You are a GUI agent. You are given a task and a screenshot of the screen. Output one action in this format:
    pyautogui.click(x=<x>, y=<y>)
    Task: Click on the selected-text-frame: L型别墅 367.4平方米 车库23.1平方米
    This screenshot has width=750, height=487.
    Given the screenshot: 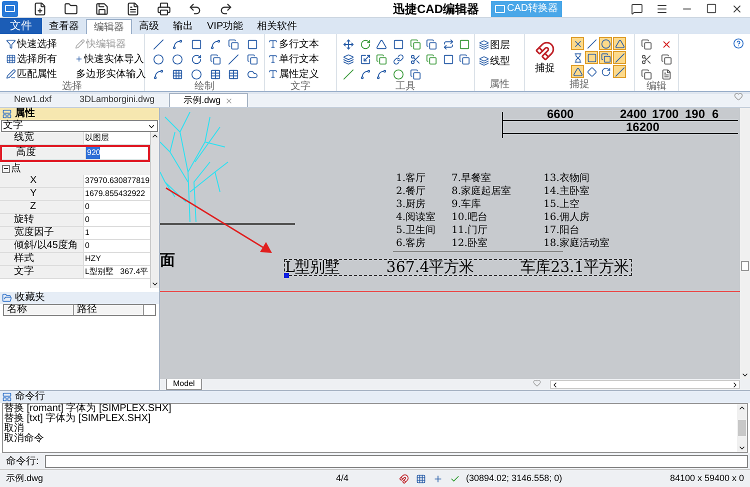 What is the action you would take?
    pyautogui.click(x=458, y=267)
    